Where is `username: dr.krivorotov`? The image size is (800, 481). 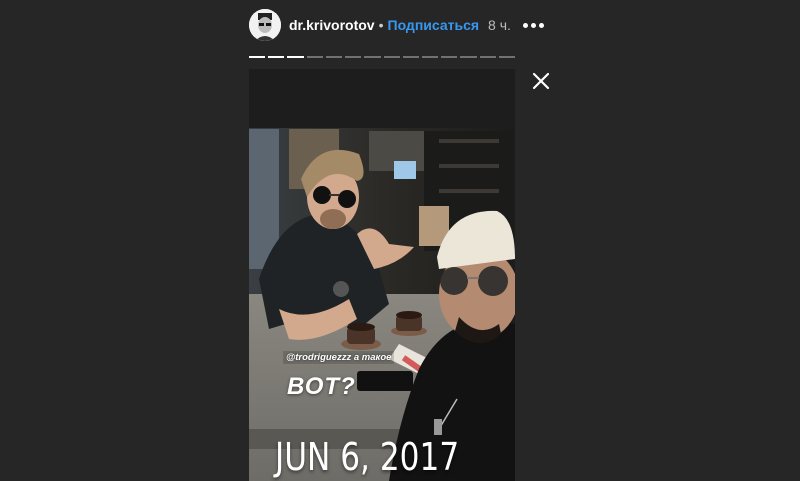 username: dr.krivorotov is located at coordinates (332, 25).